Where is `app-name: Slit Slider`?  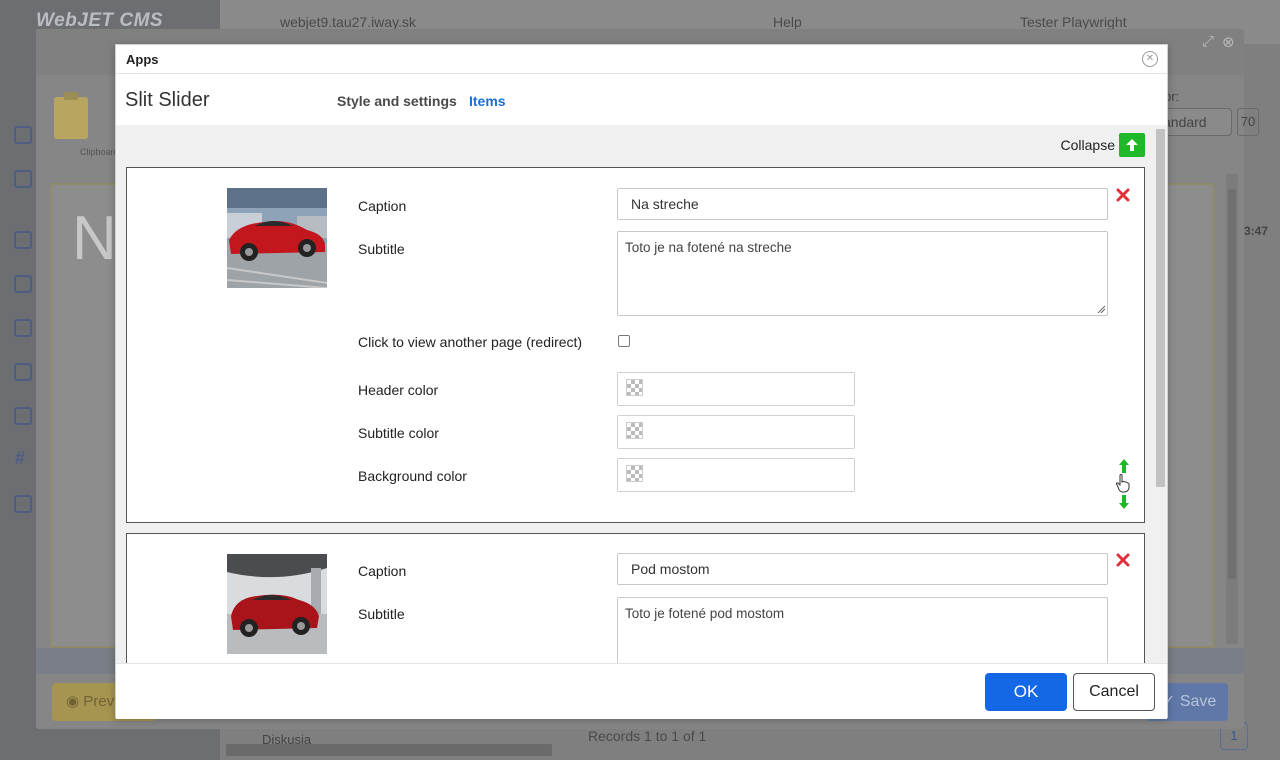 app-name: Slit Slider is located at coordinates (167, 100).